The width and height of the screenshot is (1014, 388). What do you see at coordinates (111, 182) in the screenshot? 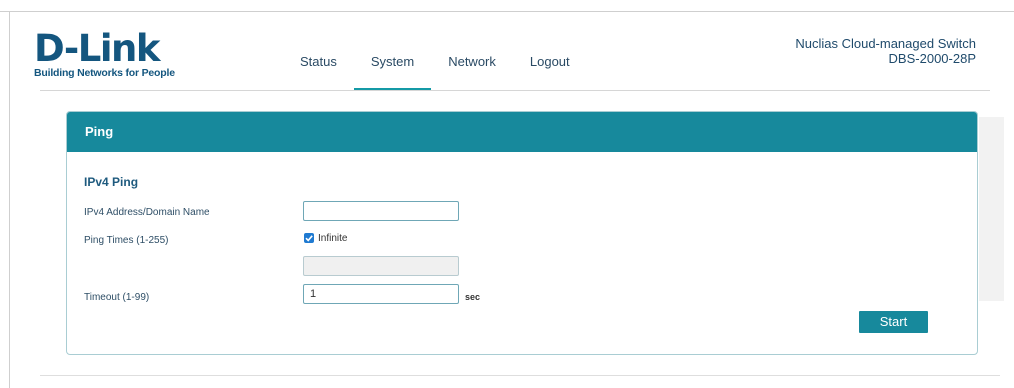
I see `section-title: IPv4 Ping` at bounding box center [111, 182].